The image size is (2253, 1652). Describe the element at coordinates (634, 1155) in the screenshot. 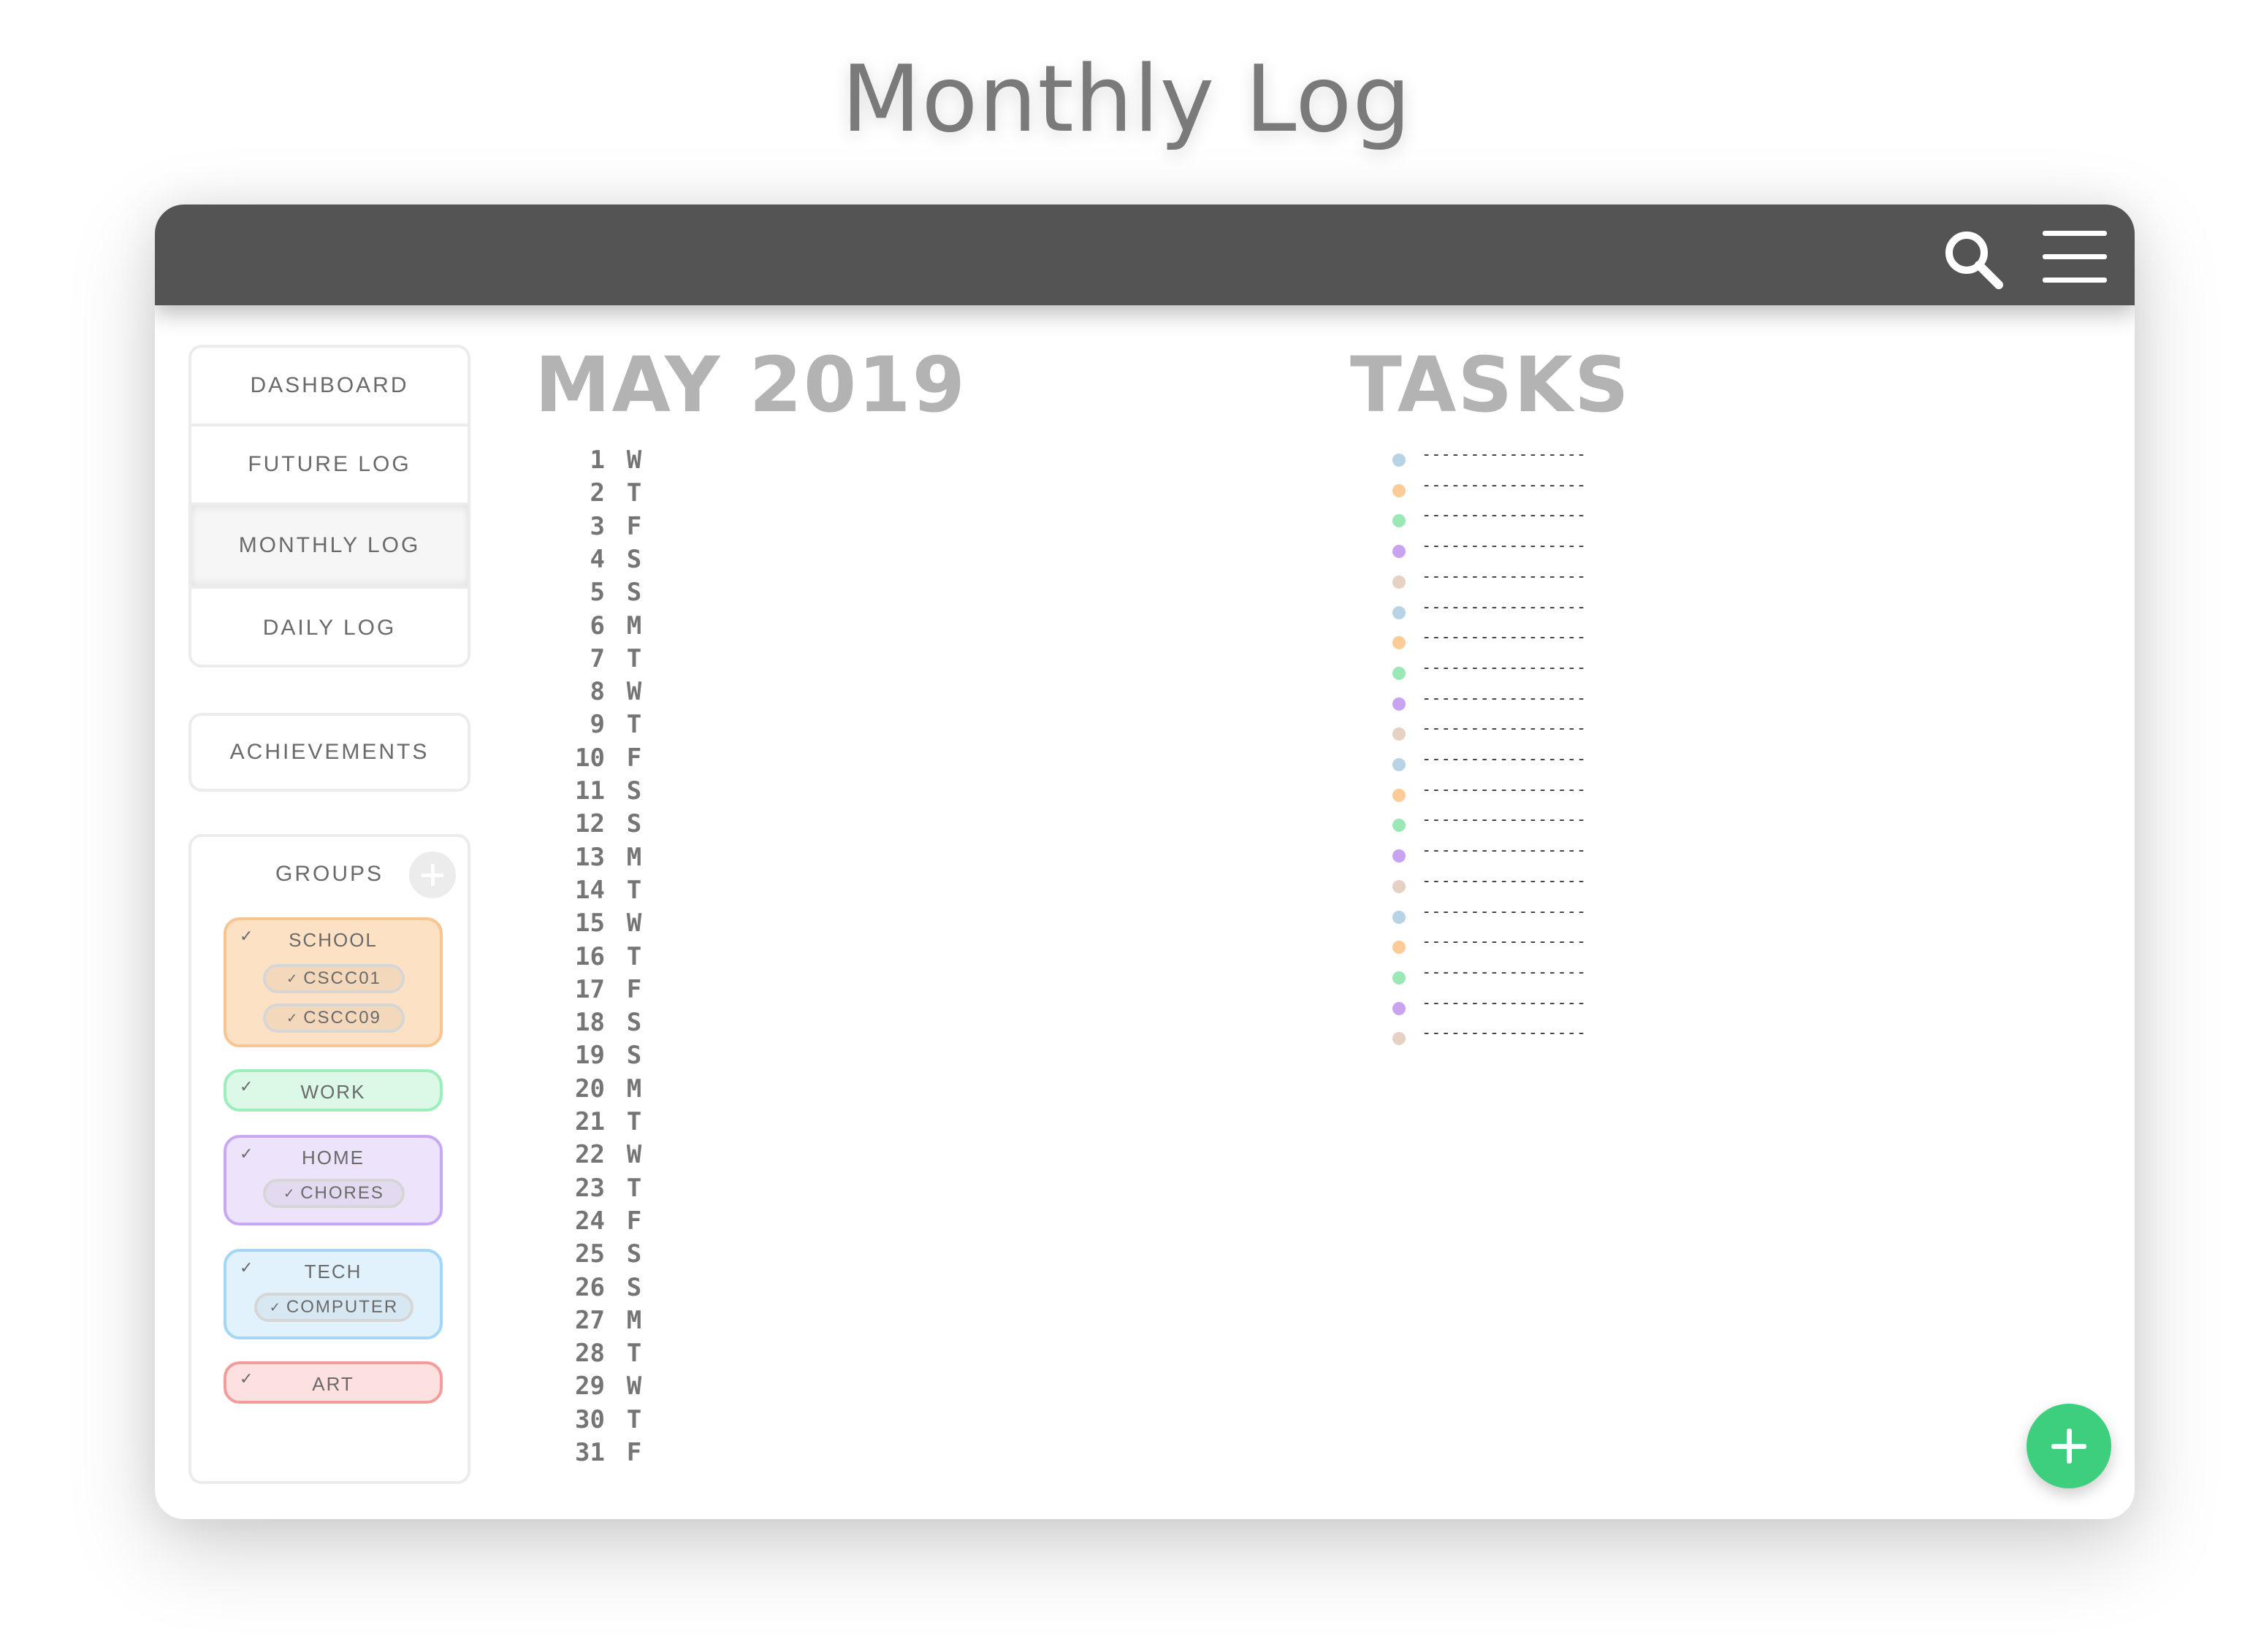

I see `day-weekday: W` at that location.